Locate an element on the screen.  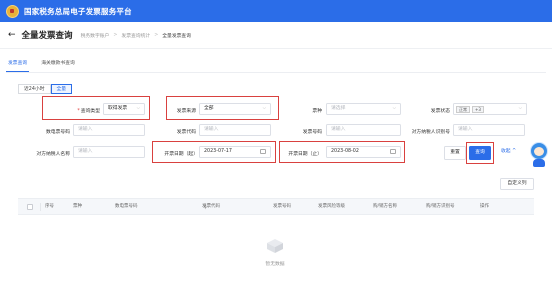
ticket-type-label: 票种 is located at coordinates (317, 111).